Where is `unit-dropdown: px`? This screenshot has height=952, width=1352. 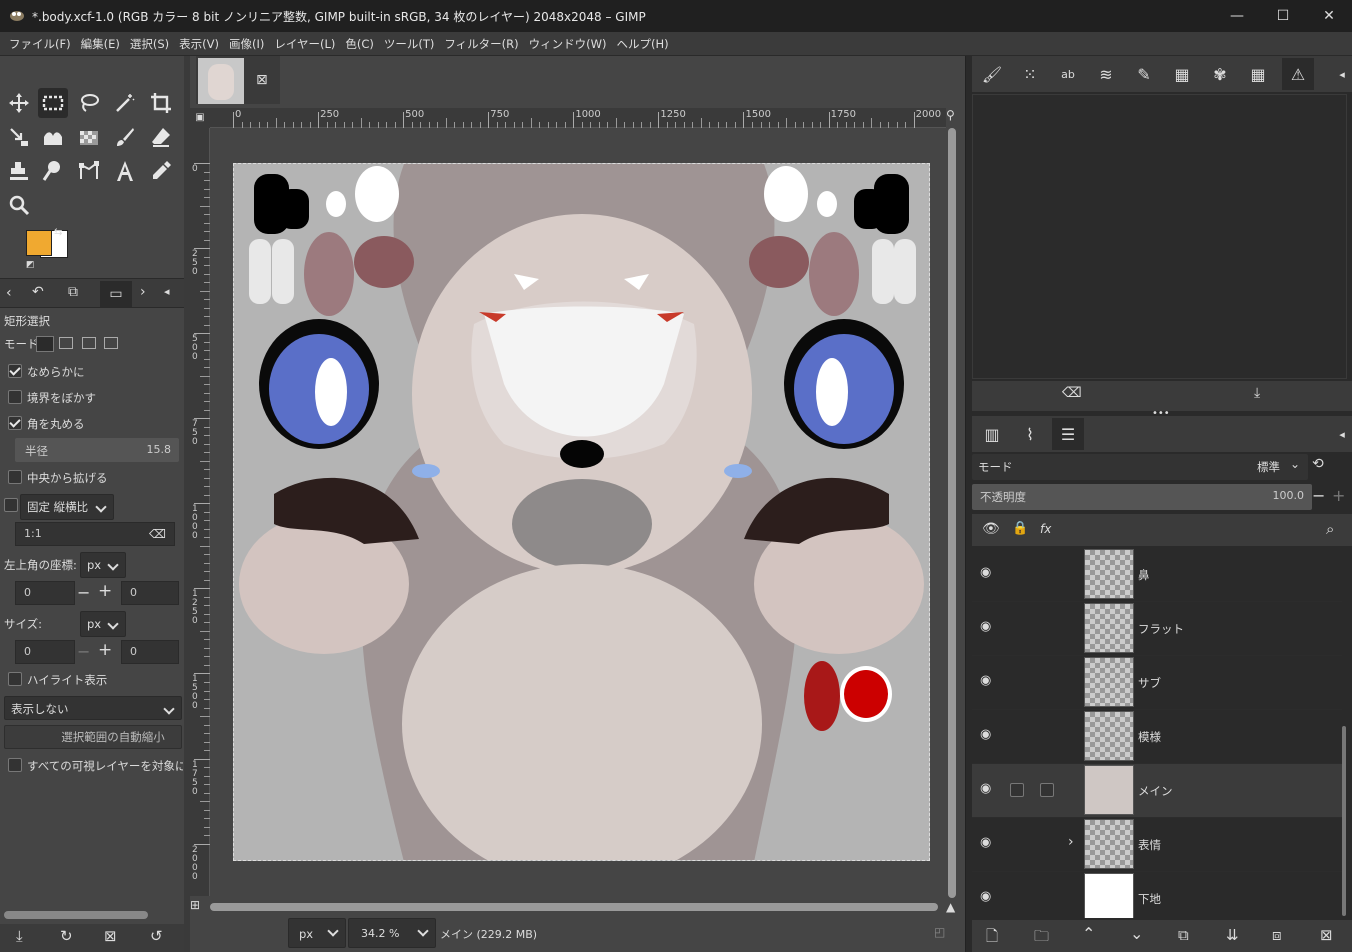
unit-dropdown: px is located at coordinates (317, 933).